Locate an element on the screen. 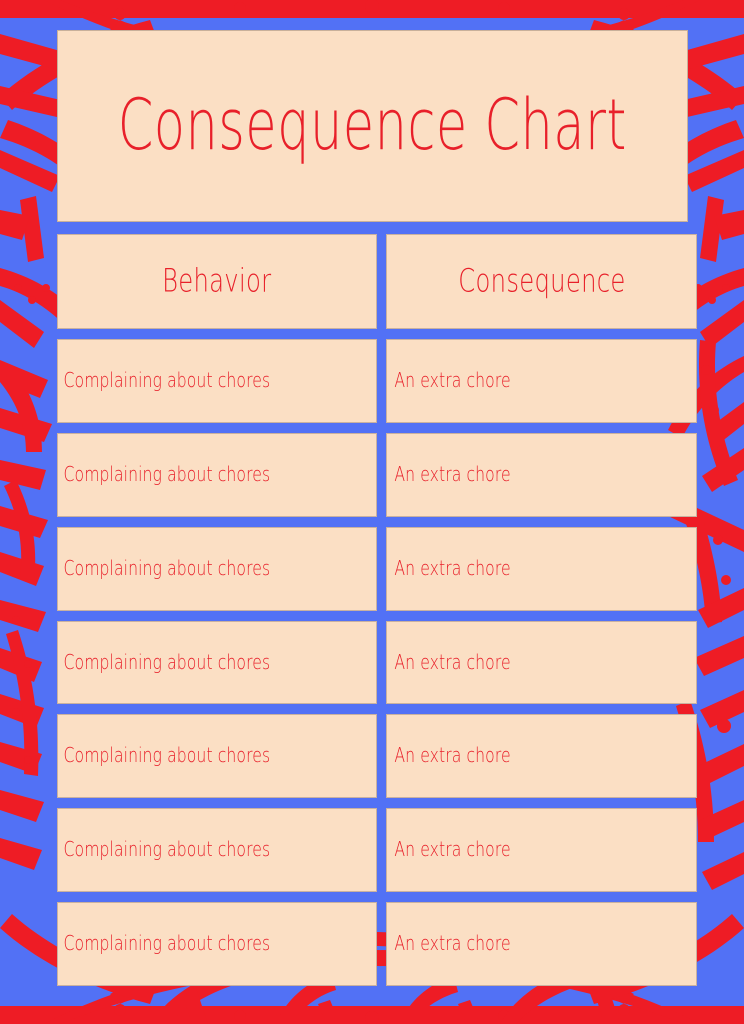 The width and height of the screenshot is (744, 1024). header-label-consequence: Consequence is located at coordinates (541, 281).